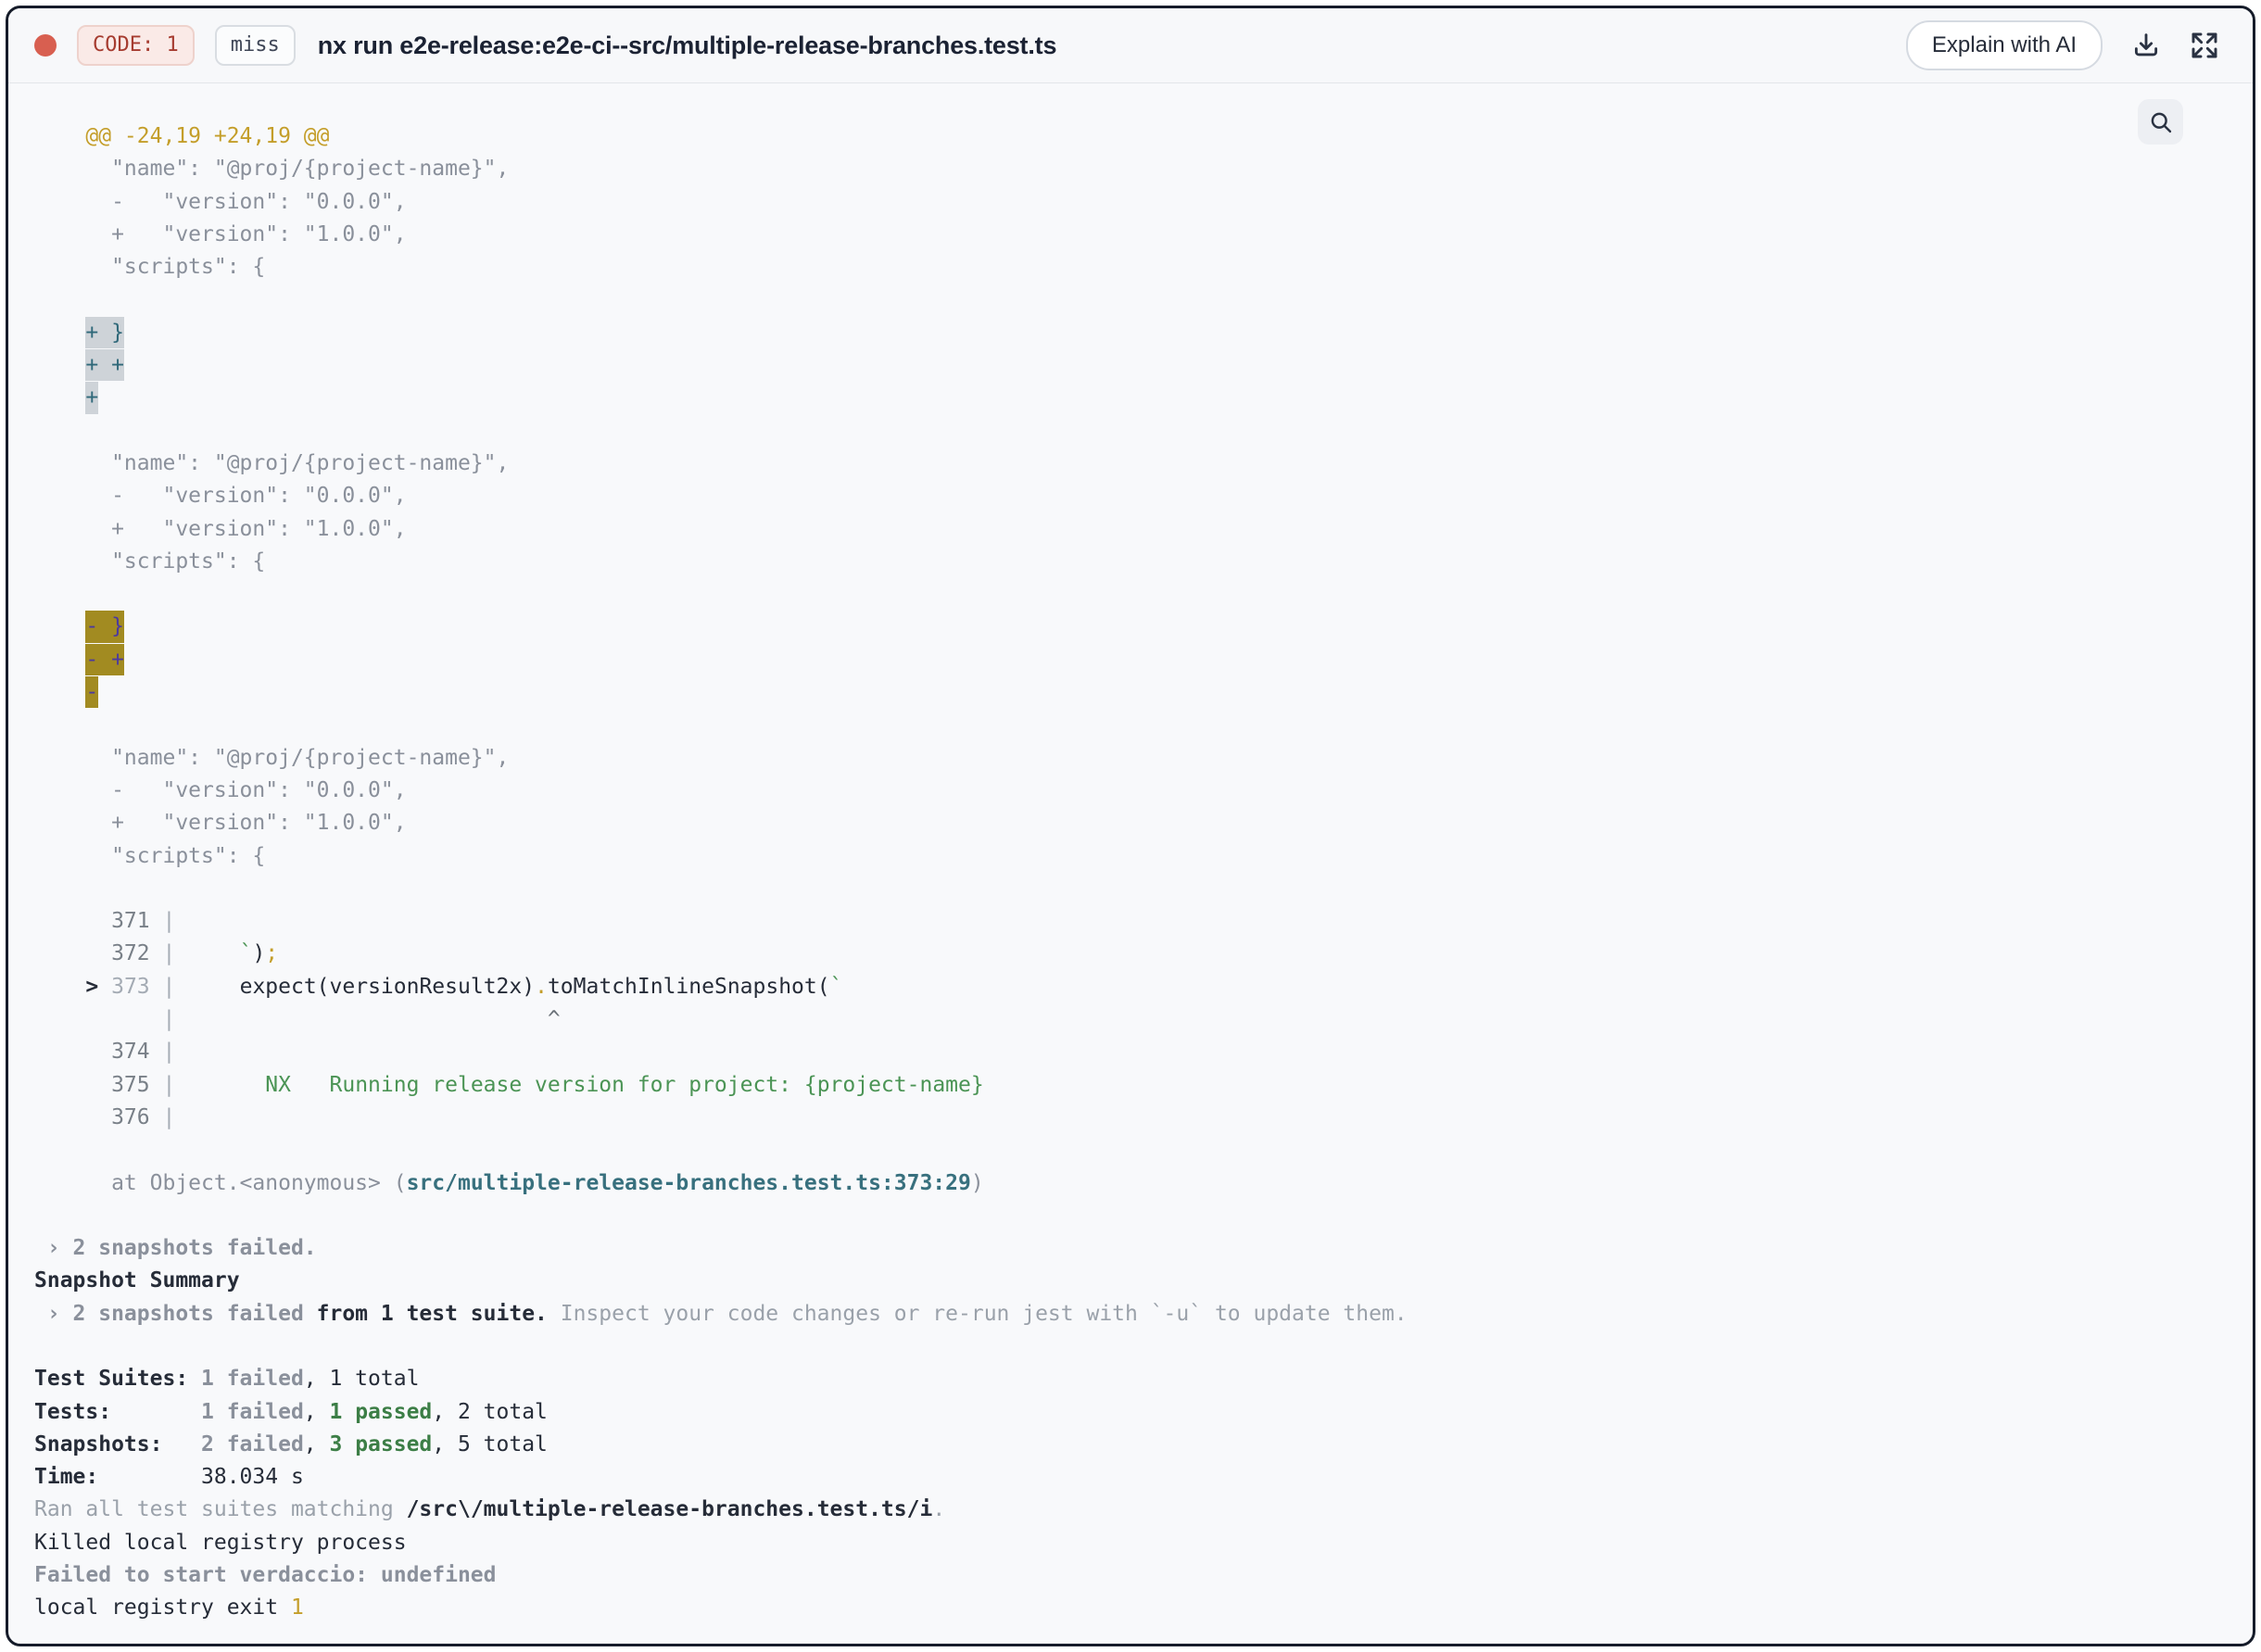  I want to click on terminal-line: Killed local registry process, so click(221, 1543).